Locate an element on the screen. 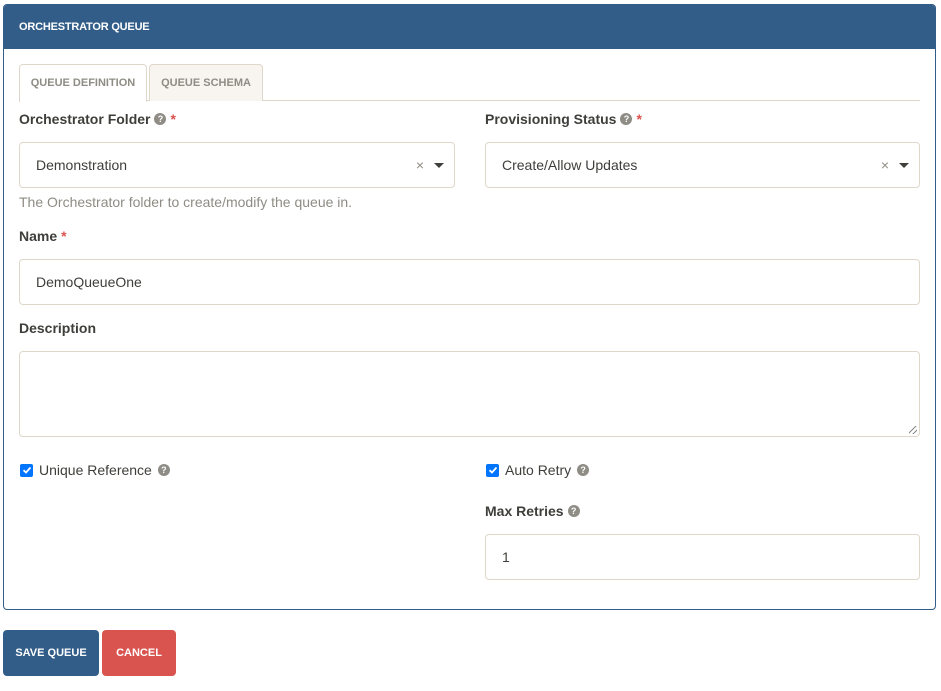 The width and height of the screenshot is (941, 691). unique-reference-checkbox is located at coordinates (26, 470).